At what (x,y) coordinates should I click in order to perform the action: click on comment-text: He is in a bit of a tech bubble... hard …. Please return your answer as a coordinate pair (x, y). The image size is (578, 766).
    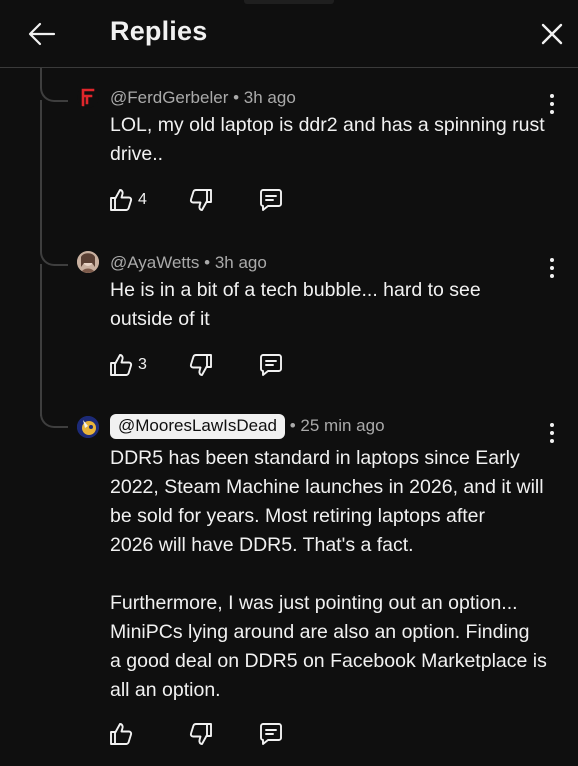
    Looking at the image, I should click on (335, 305).